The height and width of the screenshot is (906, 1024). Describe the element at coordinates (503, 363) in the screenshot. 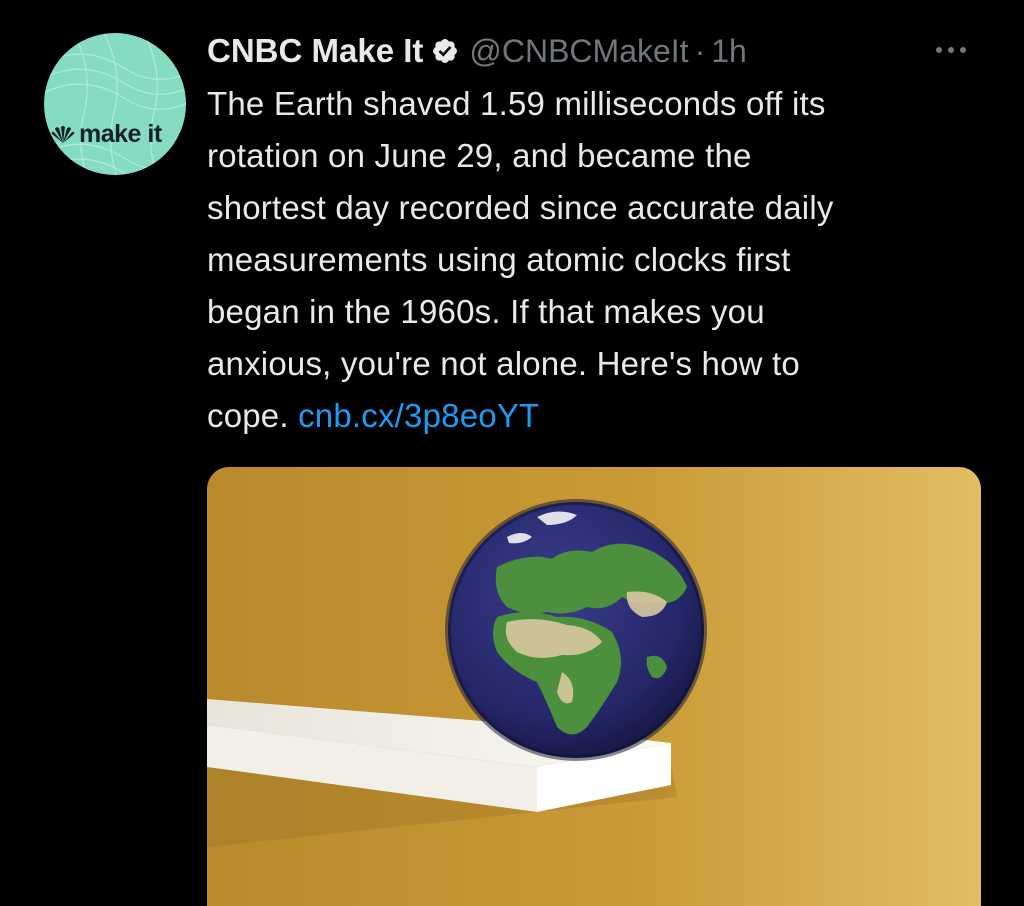

I see `tweet-text-line: anxious, you're not alone. Here's how to` at that location.